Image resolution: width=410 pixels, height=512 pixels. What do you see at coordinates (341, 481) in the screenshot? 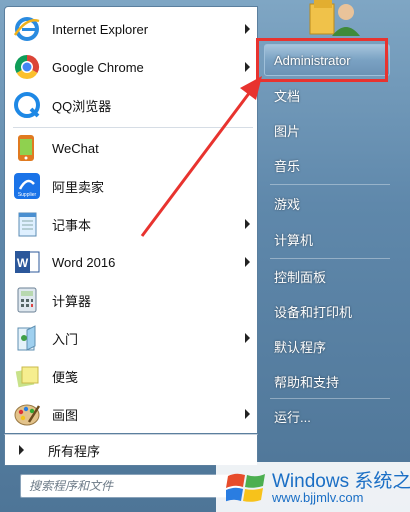
I see `watermark-title: Windows 系统之家` at bounding box center [341, 481].